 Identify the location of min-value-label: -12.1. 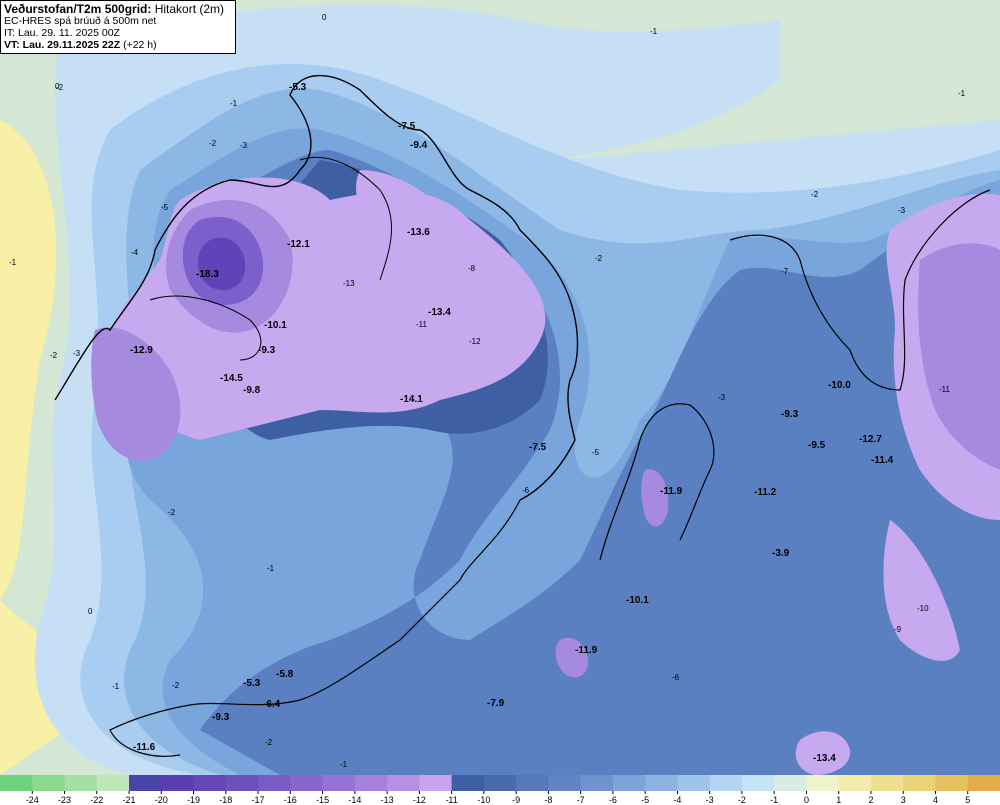
(298, 244).